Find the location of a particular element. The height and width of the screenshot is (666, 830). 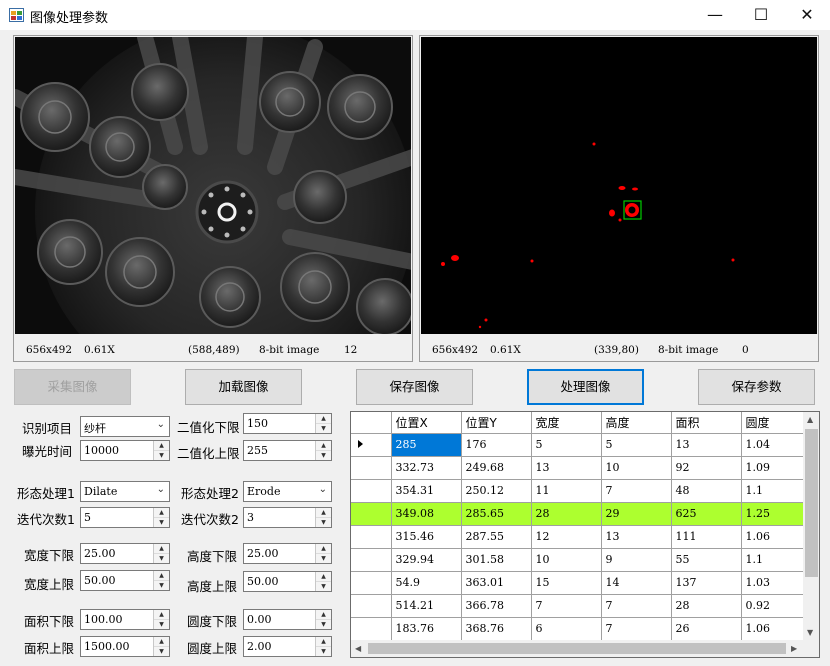

table-cell: 14 is located at coordinates (636, 583).